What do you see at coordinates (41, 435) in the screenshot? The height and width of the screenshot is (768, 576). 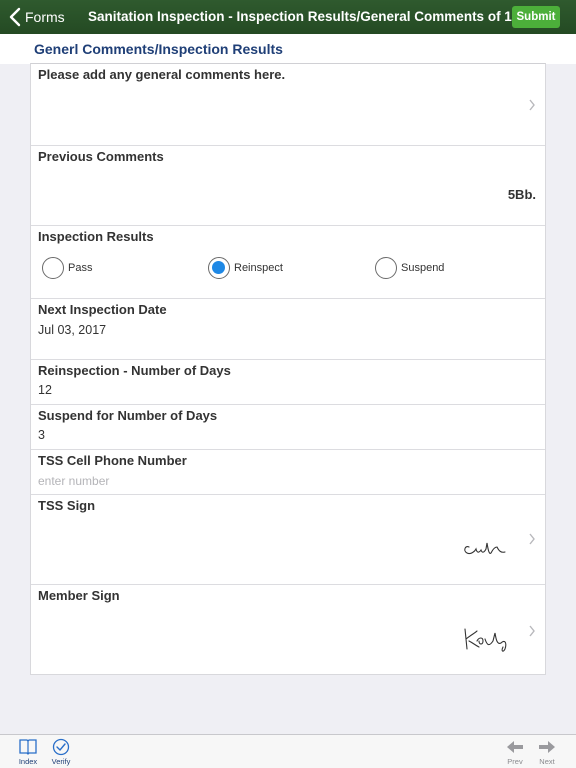 I see `suspend-days-value: 3` at bounding box center [41, 435].